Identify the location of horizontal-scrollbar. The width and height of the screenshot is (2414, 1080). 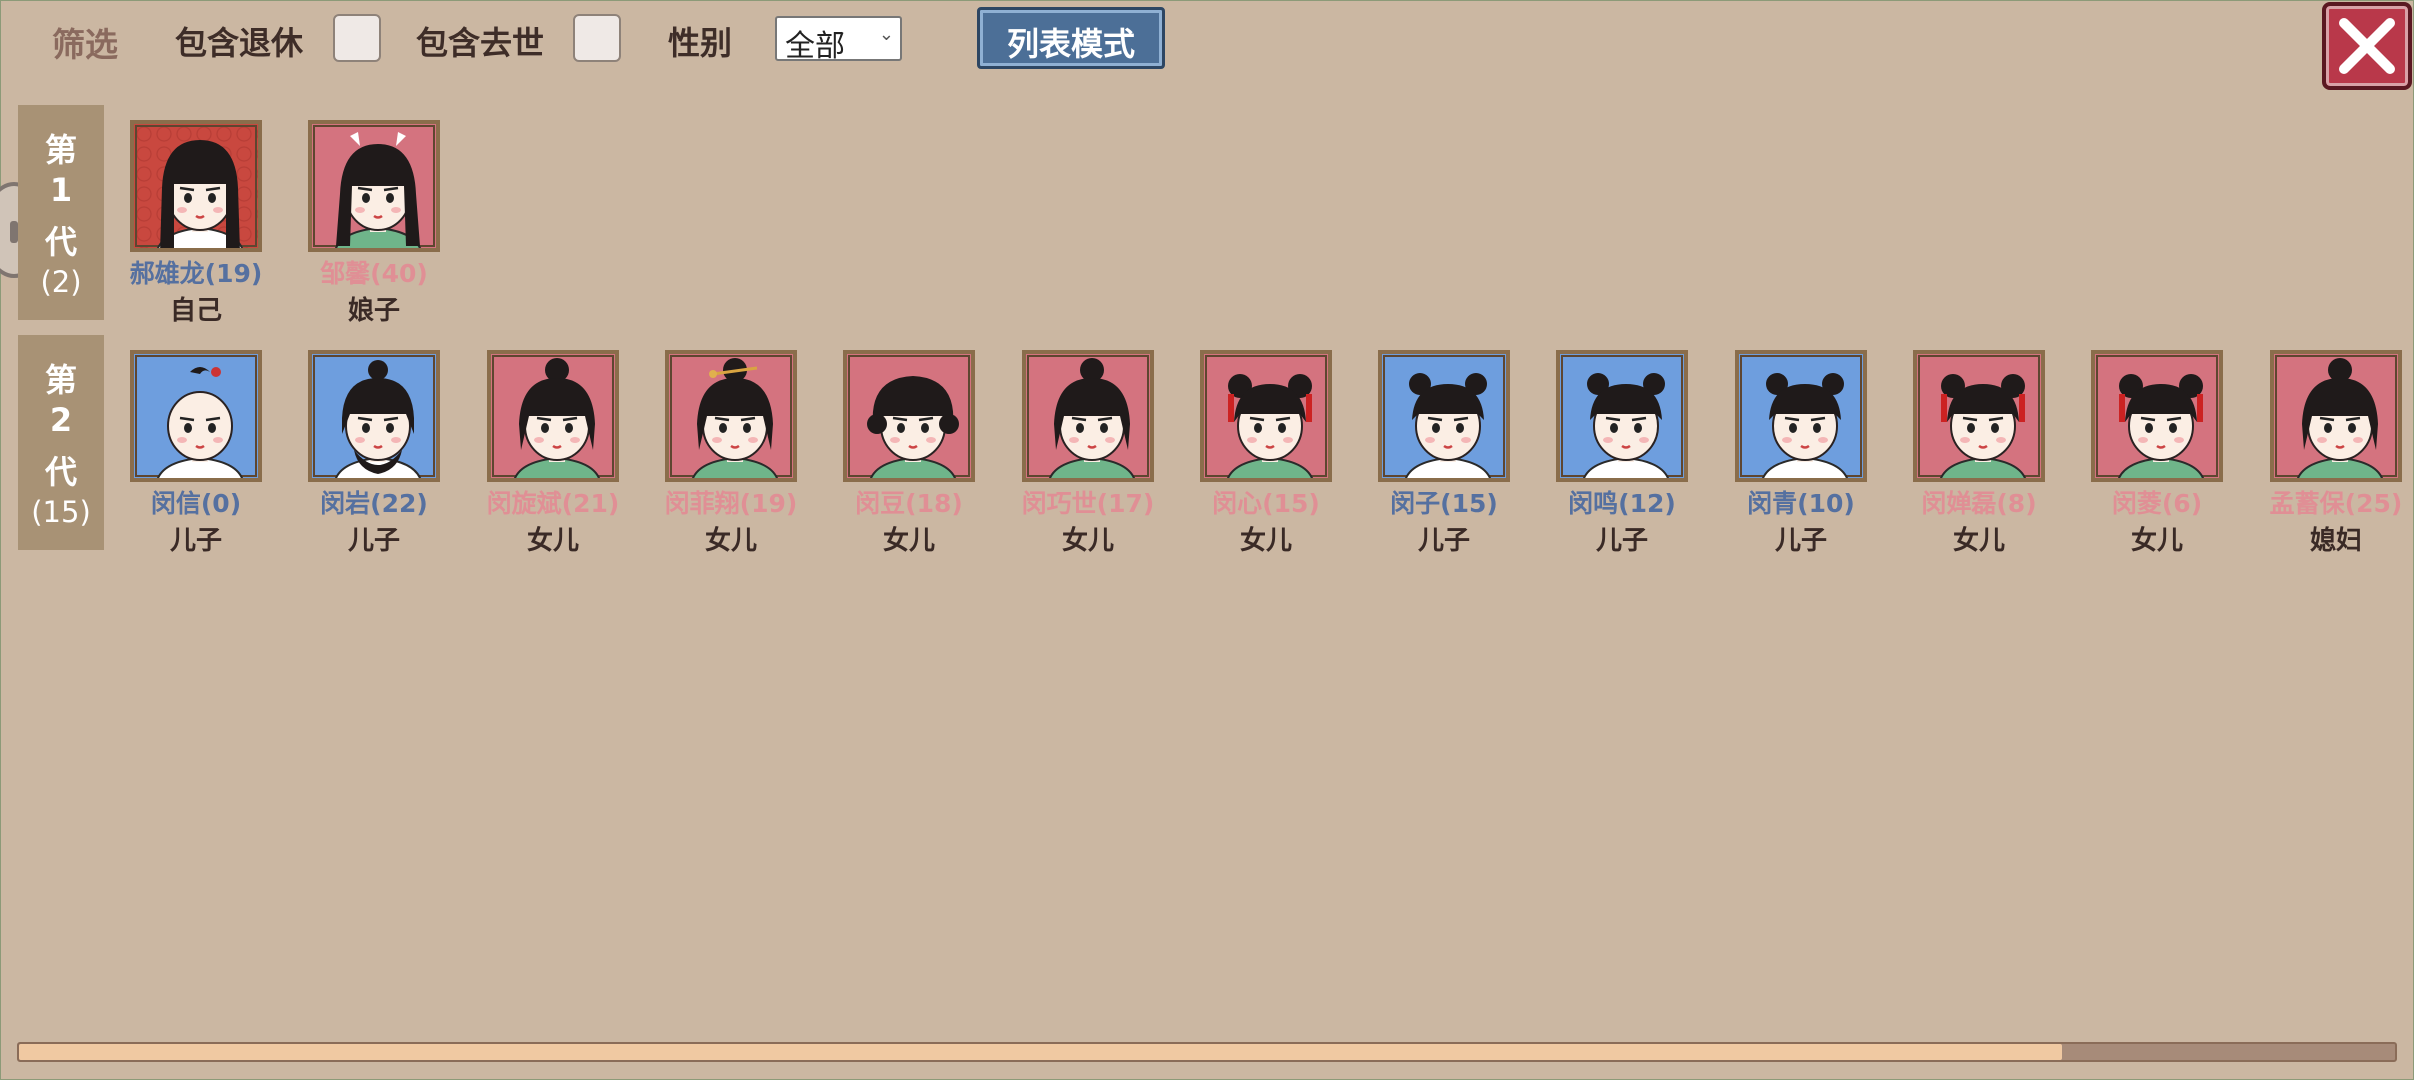
(1207, 1052).